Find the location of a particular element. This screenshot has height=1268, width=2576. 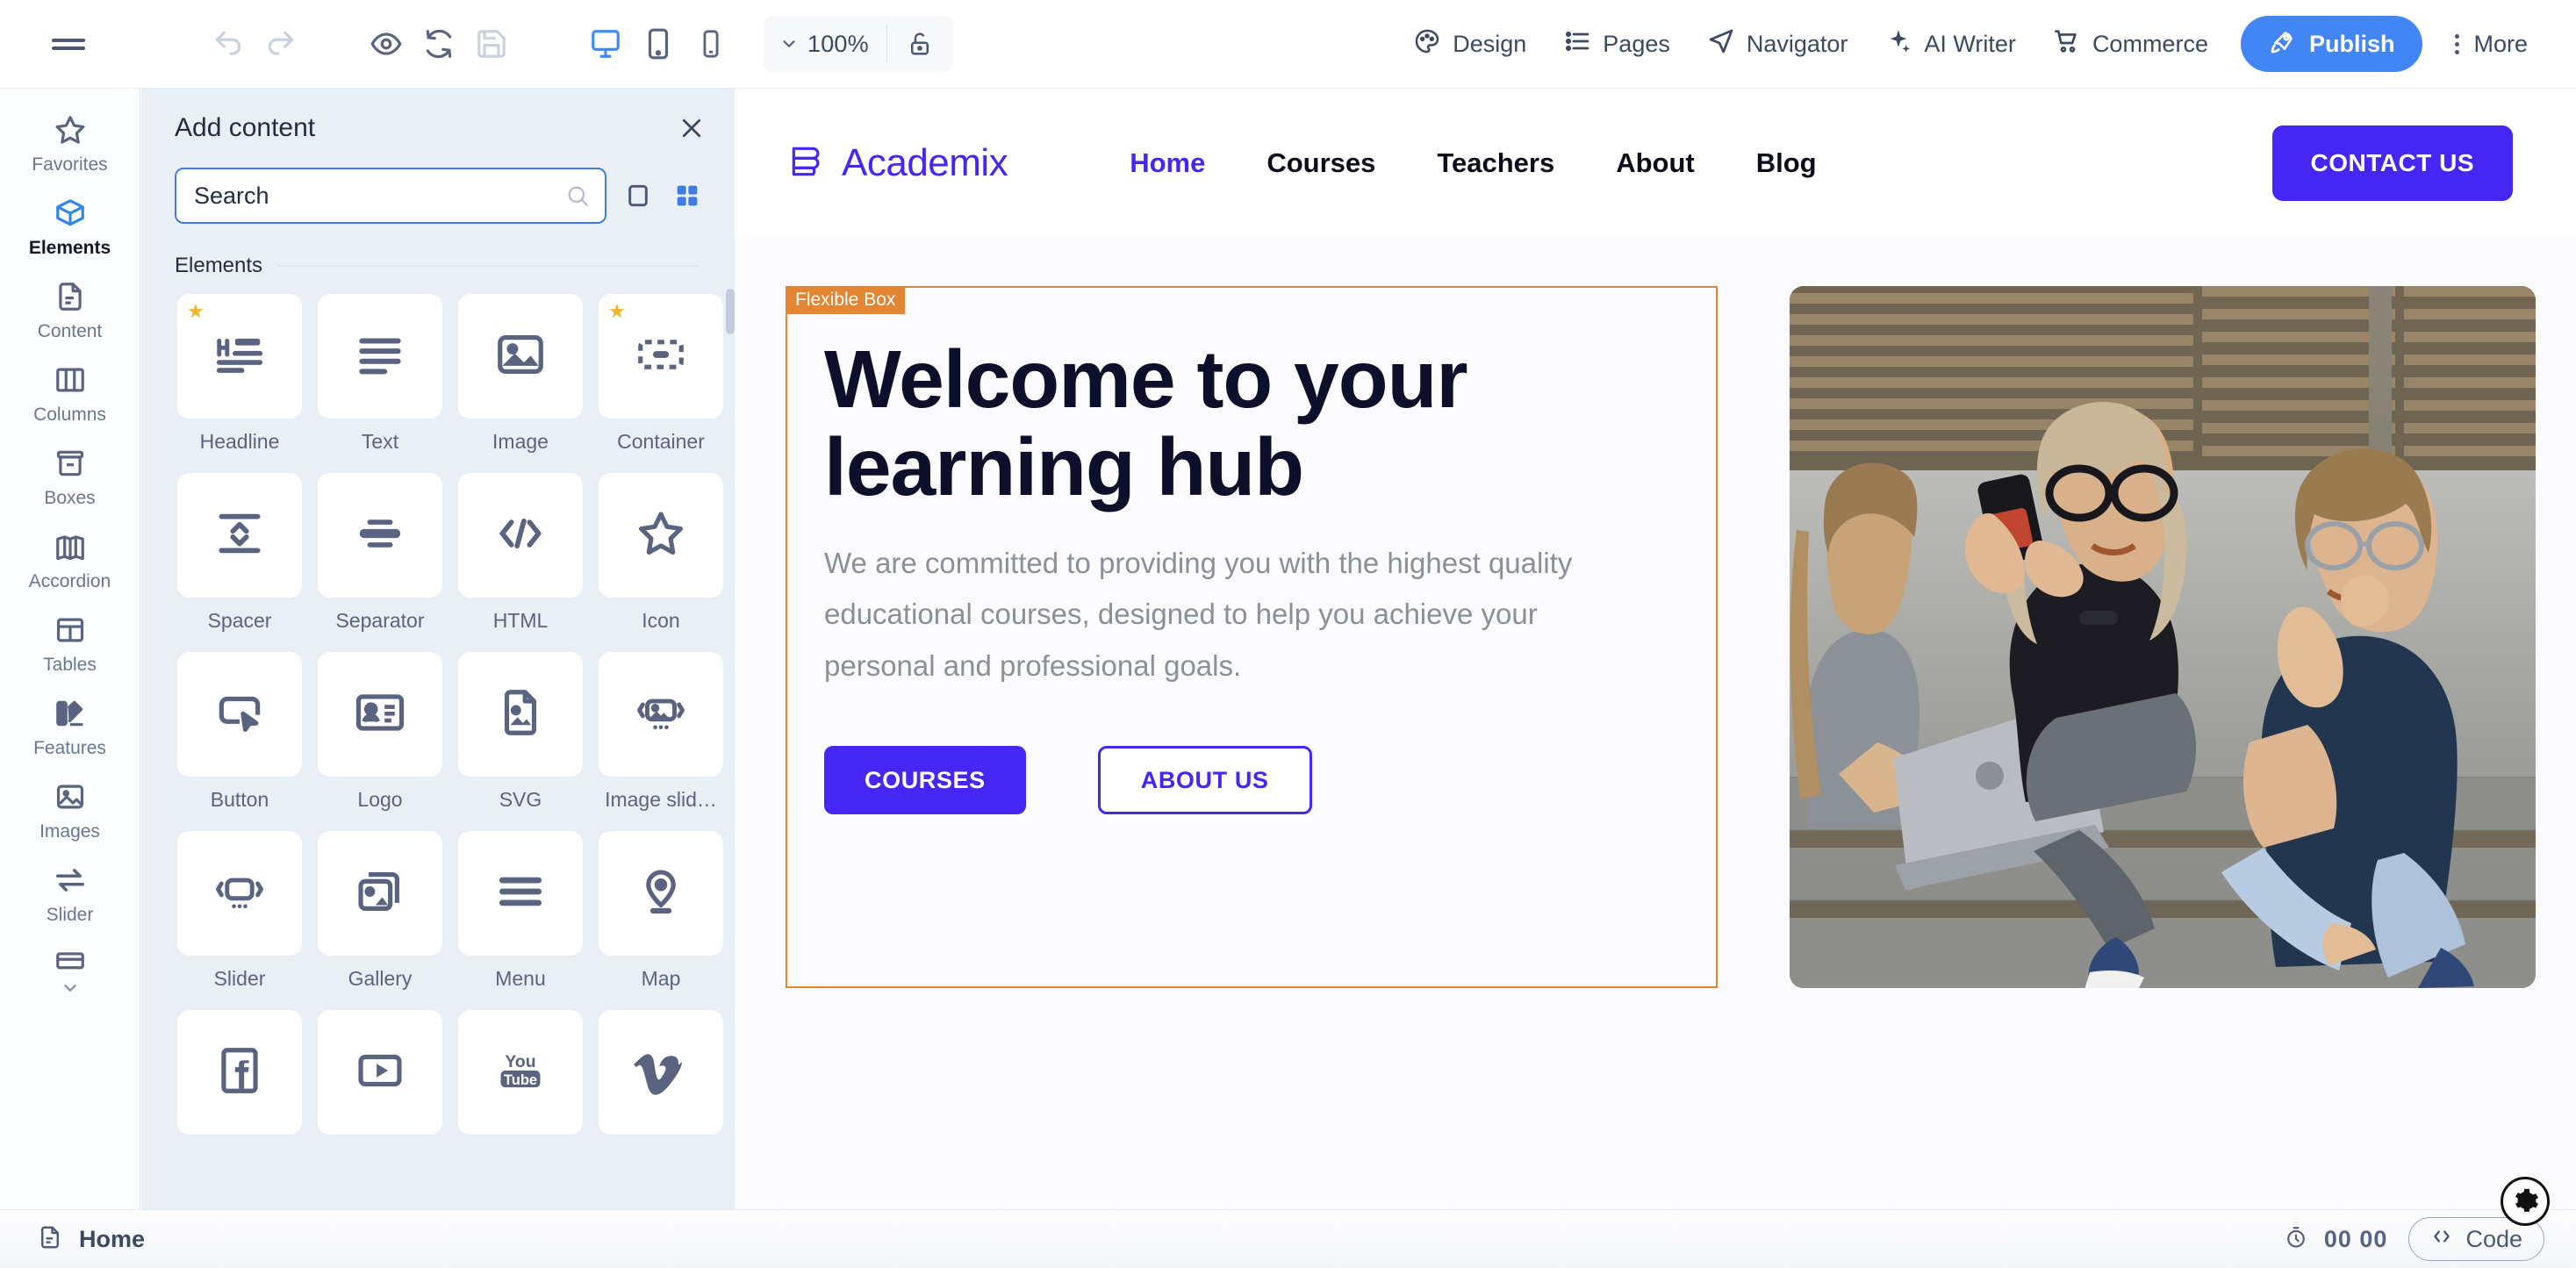

sidebar-item-content: Content is located at coordinates (70, 309).